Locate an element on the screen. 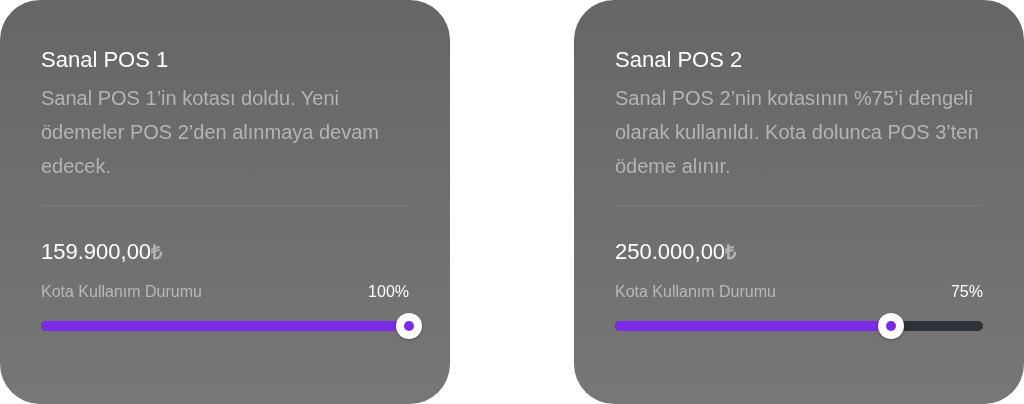 This screenshot has width=1024, height=404. quota-percent: 75% is located at coordinates (966, 292).